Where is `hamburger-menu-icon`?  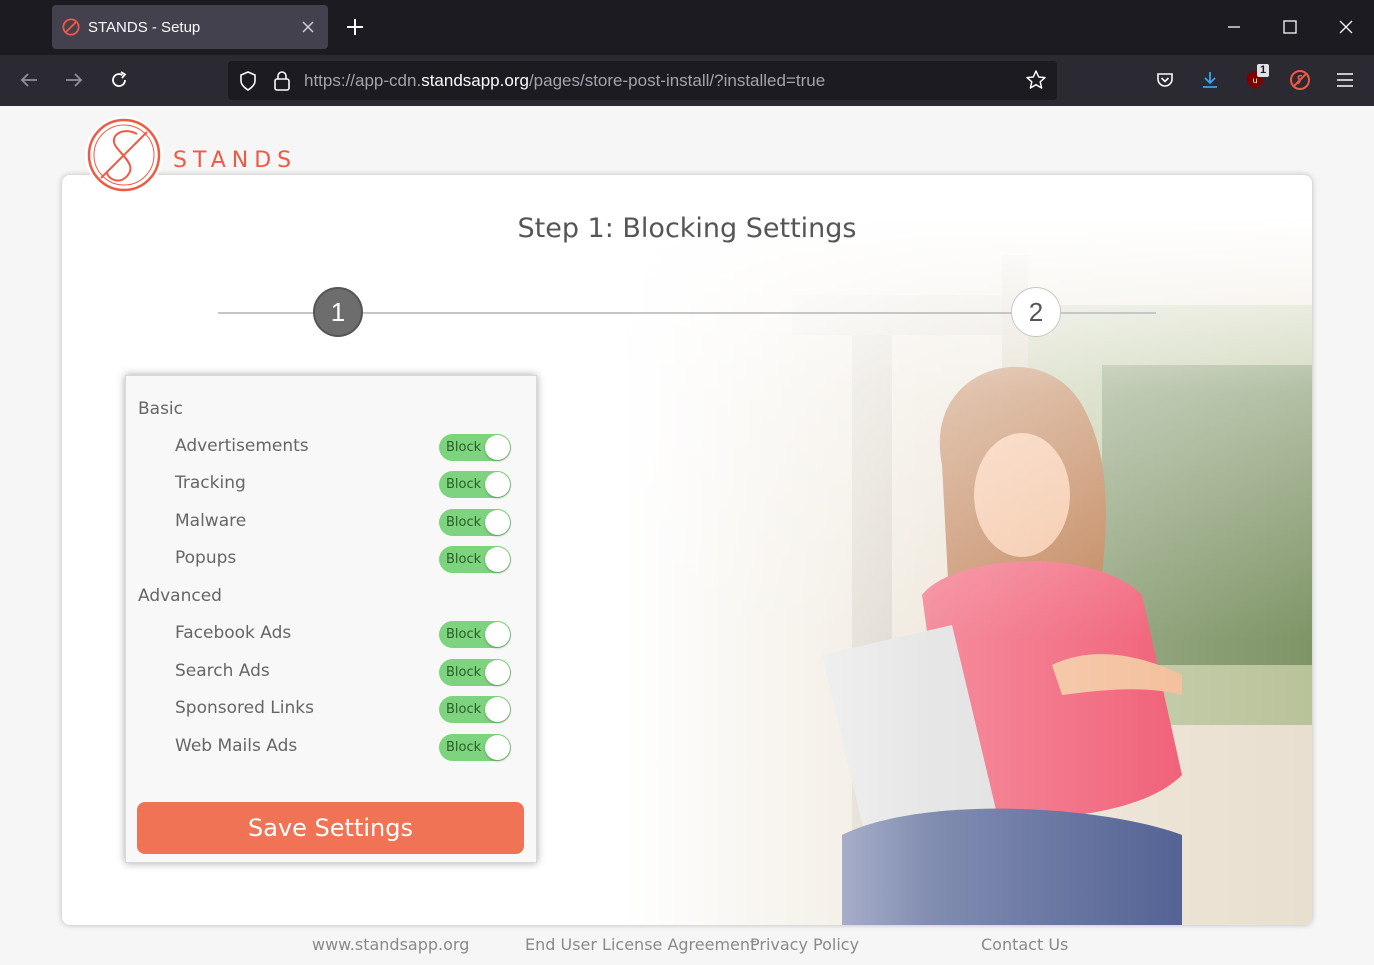
hamburger-menu-icon is located at coordinates (1345, 80).